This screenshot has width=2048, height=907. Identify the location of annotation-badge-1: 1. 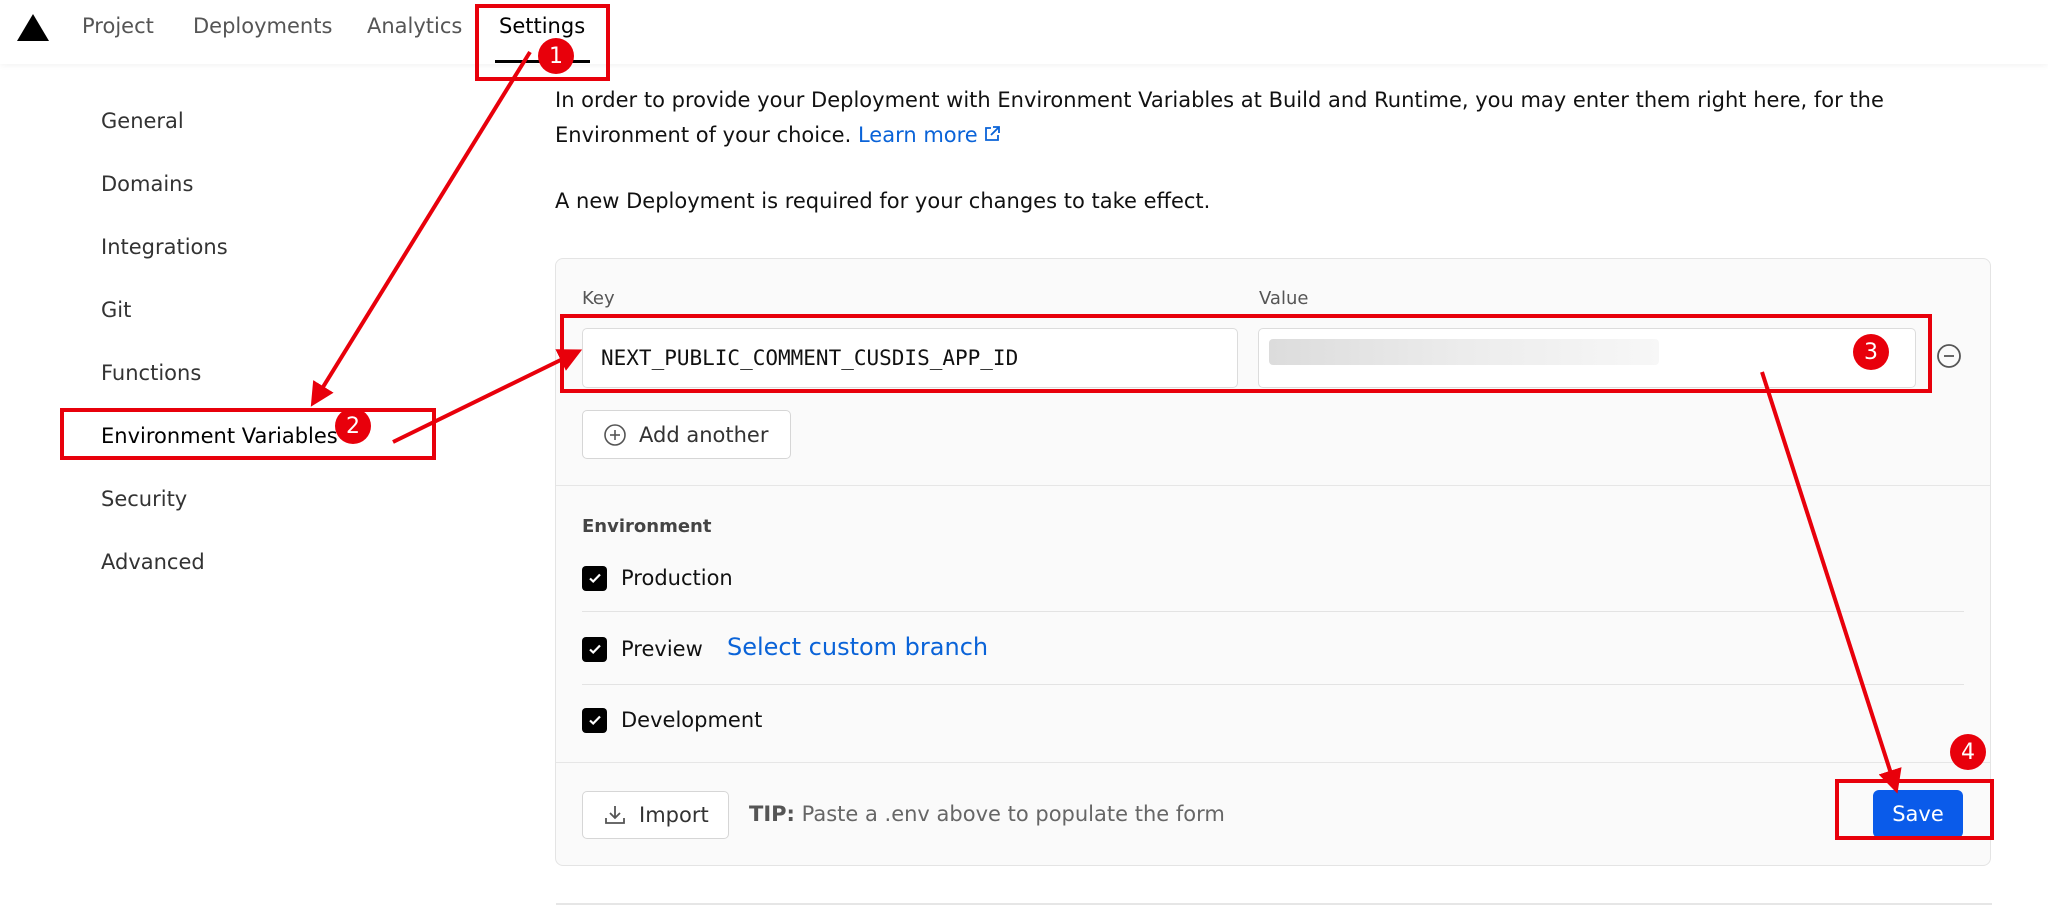
(556, 56).